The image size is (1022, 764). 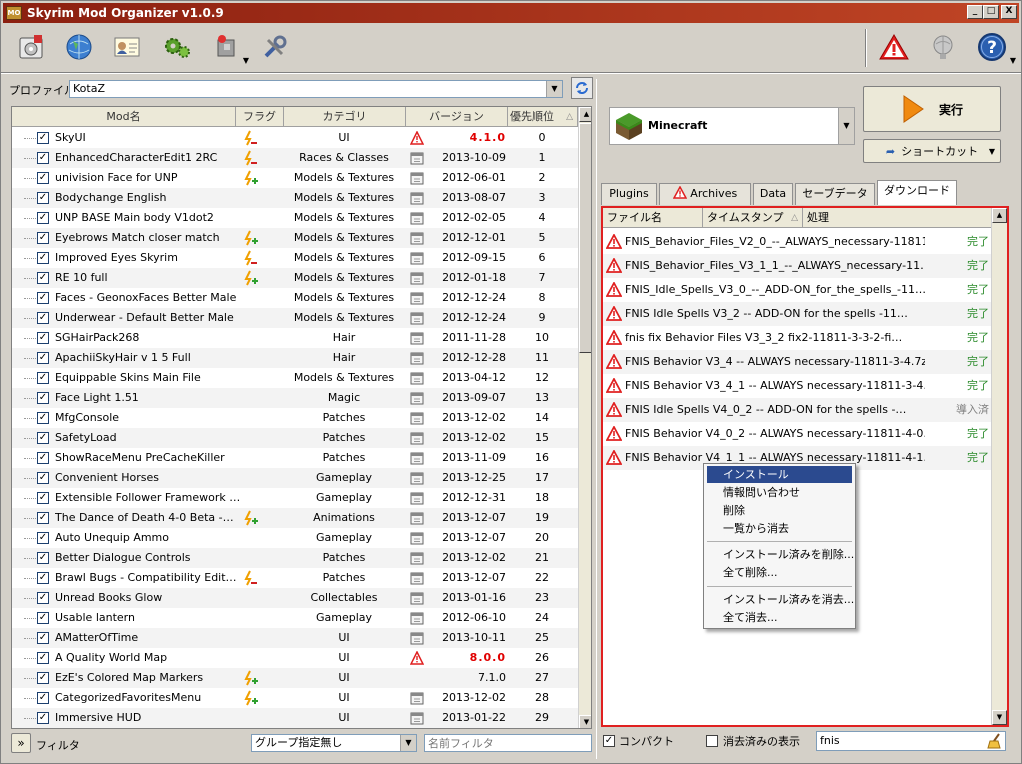 I want to click on col-file-name: ファイル名, so click(x=653, y=218).